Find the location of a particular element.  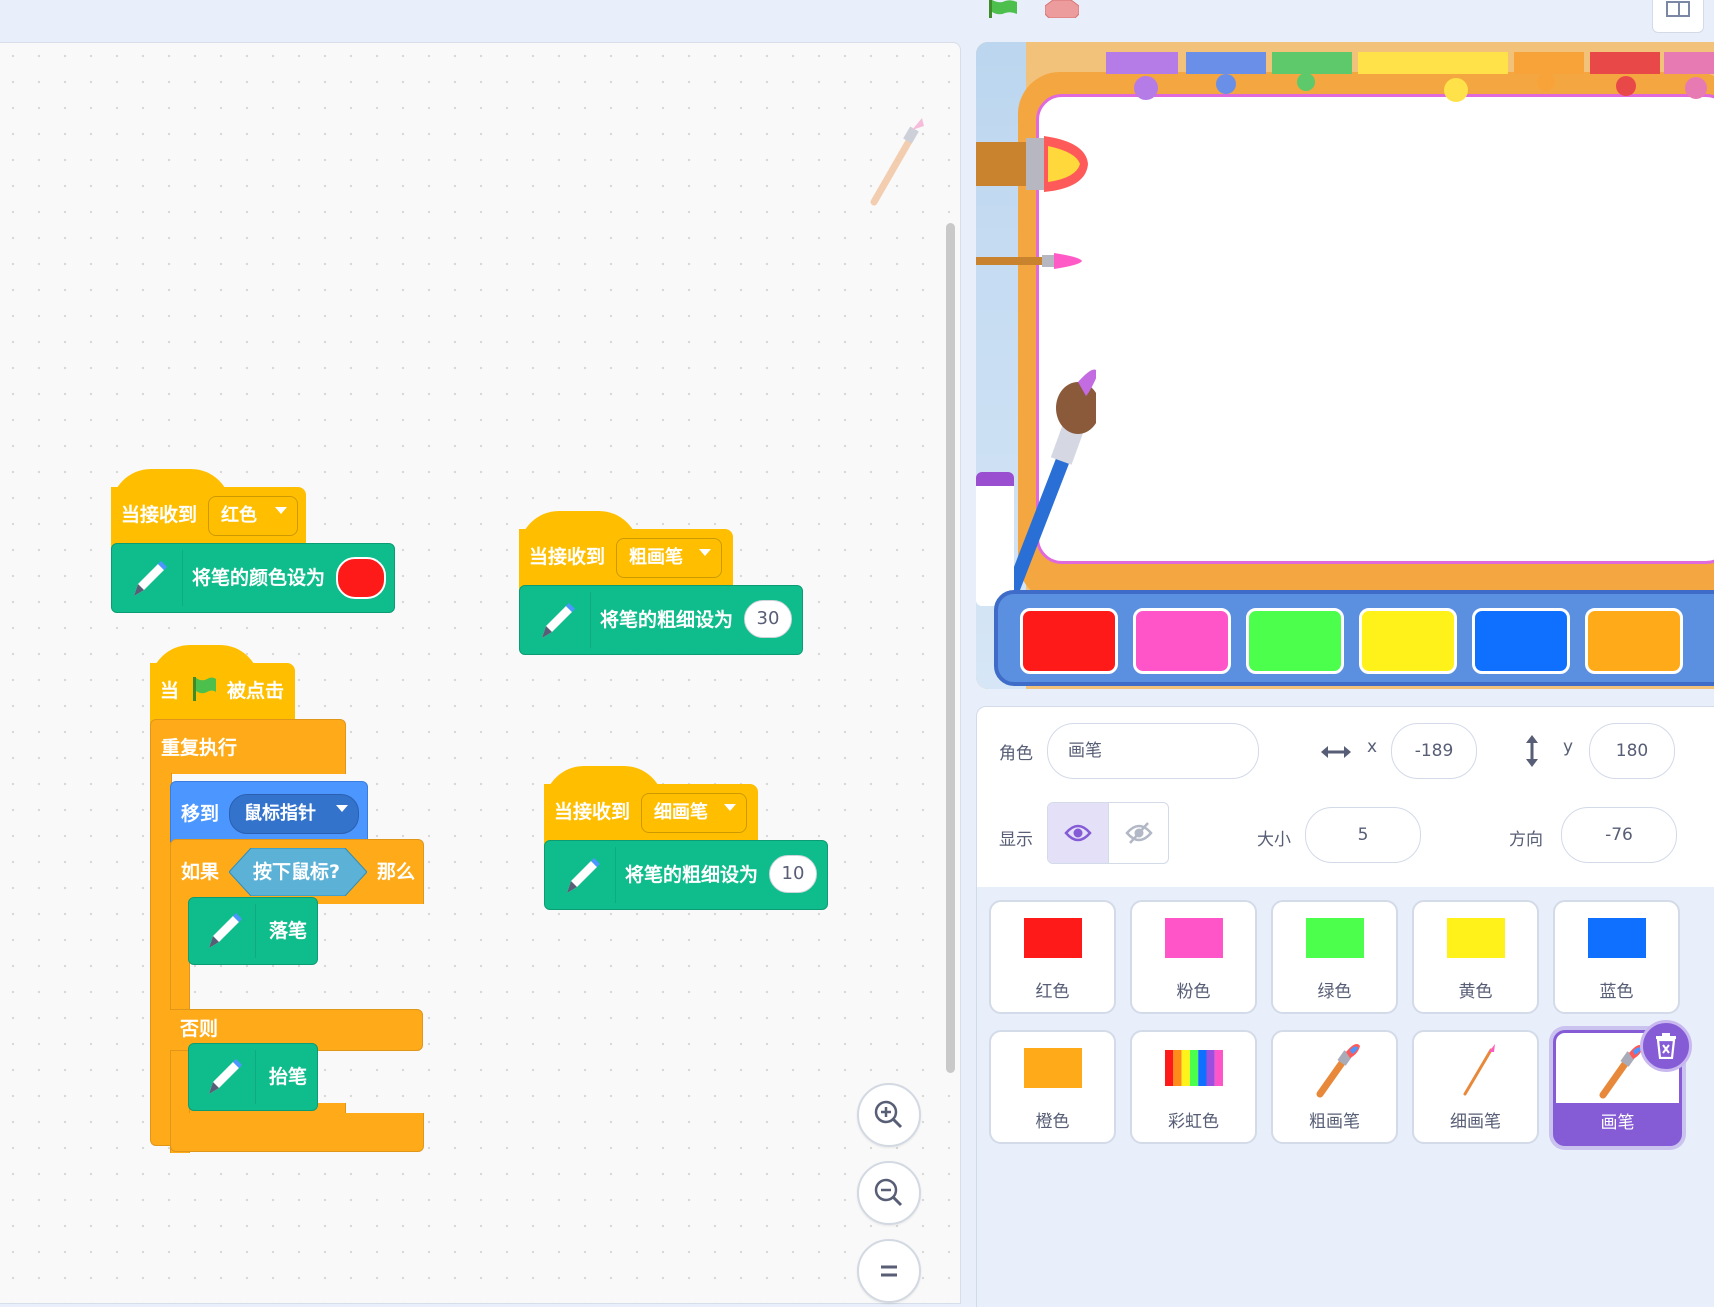

message-name: 粗画笔 is located at coordinates (656, 557).